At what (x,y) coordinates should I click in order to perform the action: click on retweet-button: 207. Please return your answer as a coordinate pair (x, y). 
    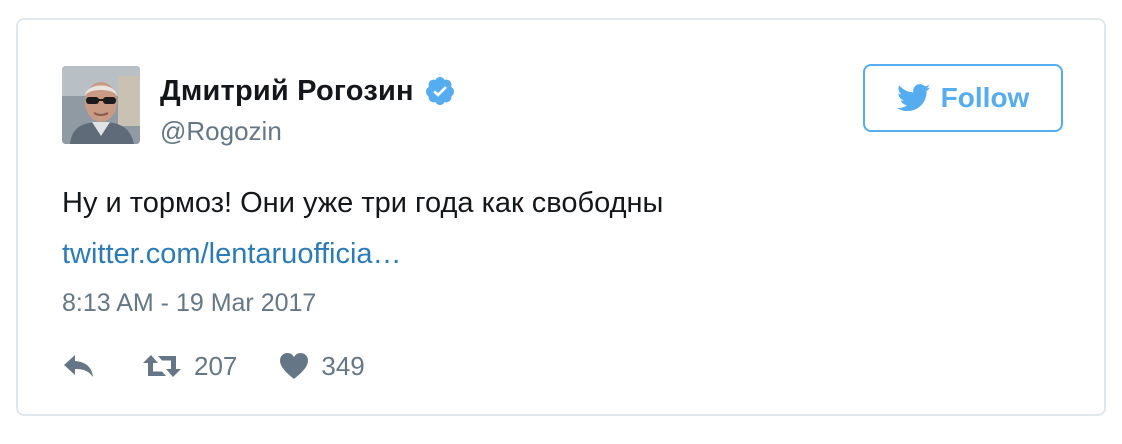
    Looking at the image, I should click on (189, 366).